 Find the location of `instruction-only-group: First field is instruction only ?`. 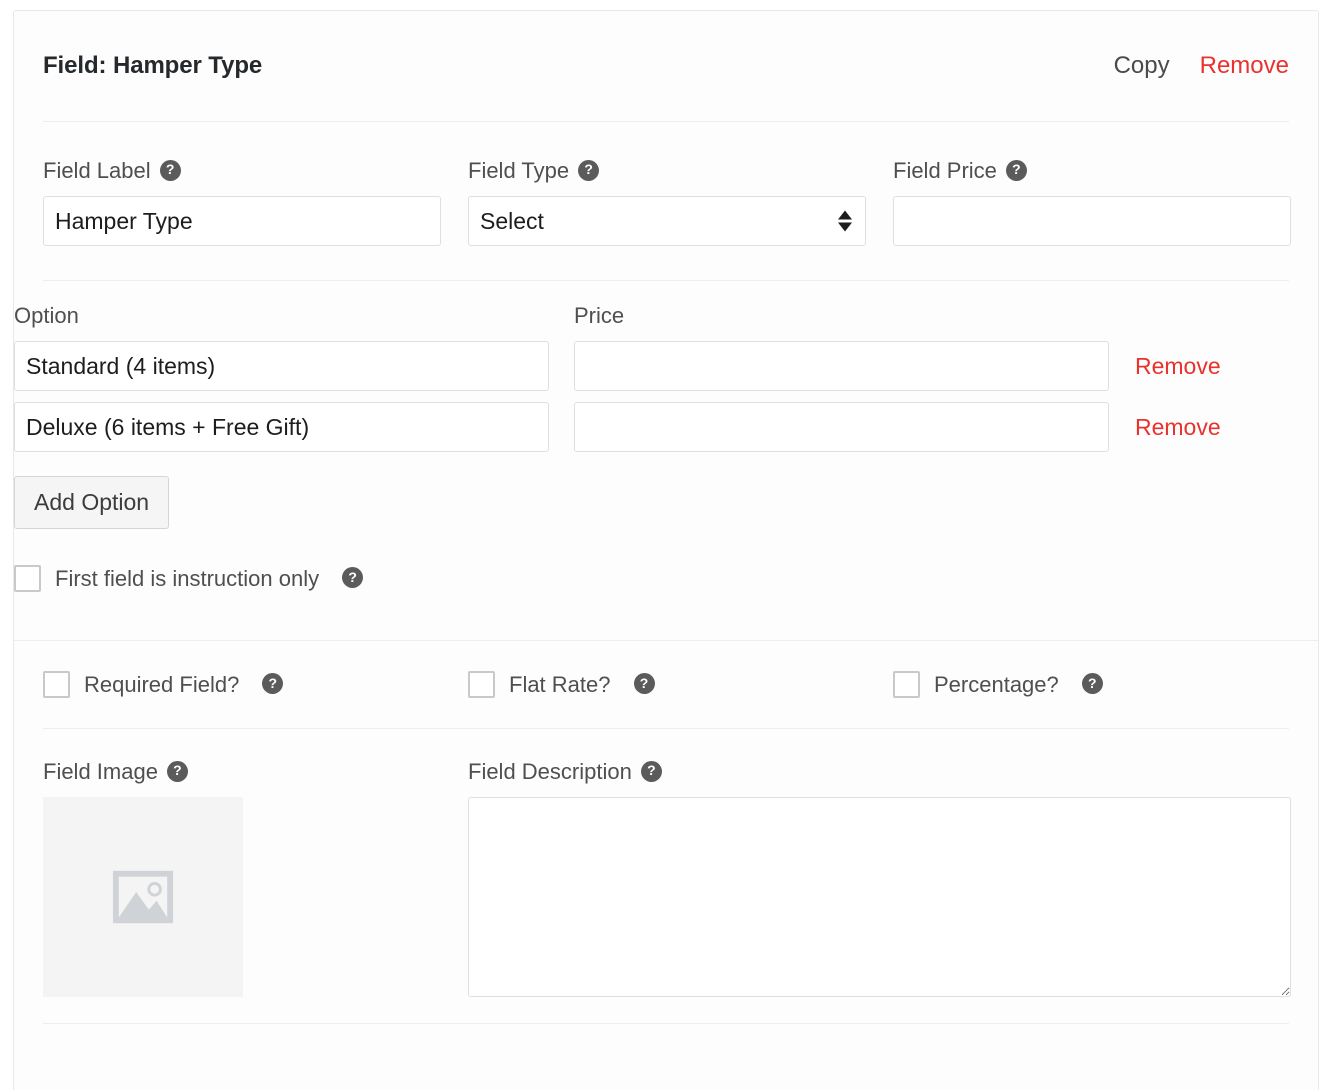

instruction-only-group: First field is instruction only ? is located at coordinates (666, 578).